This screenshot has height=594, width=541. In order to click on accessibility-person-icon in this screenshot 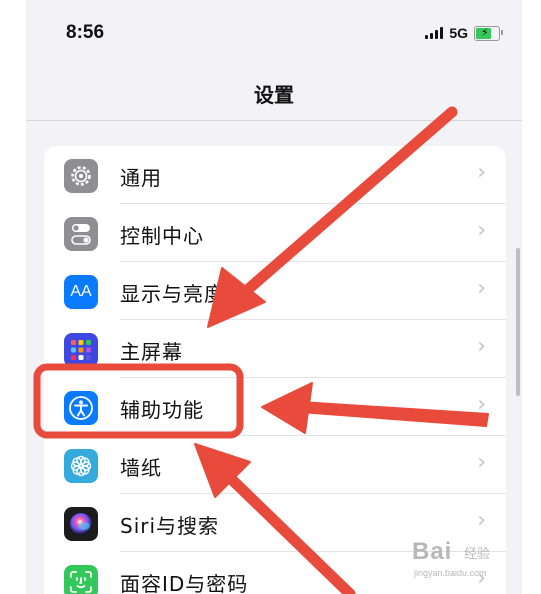, I will do `click(81, 408)`.